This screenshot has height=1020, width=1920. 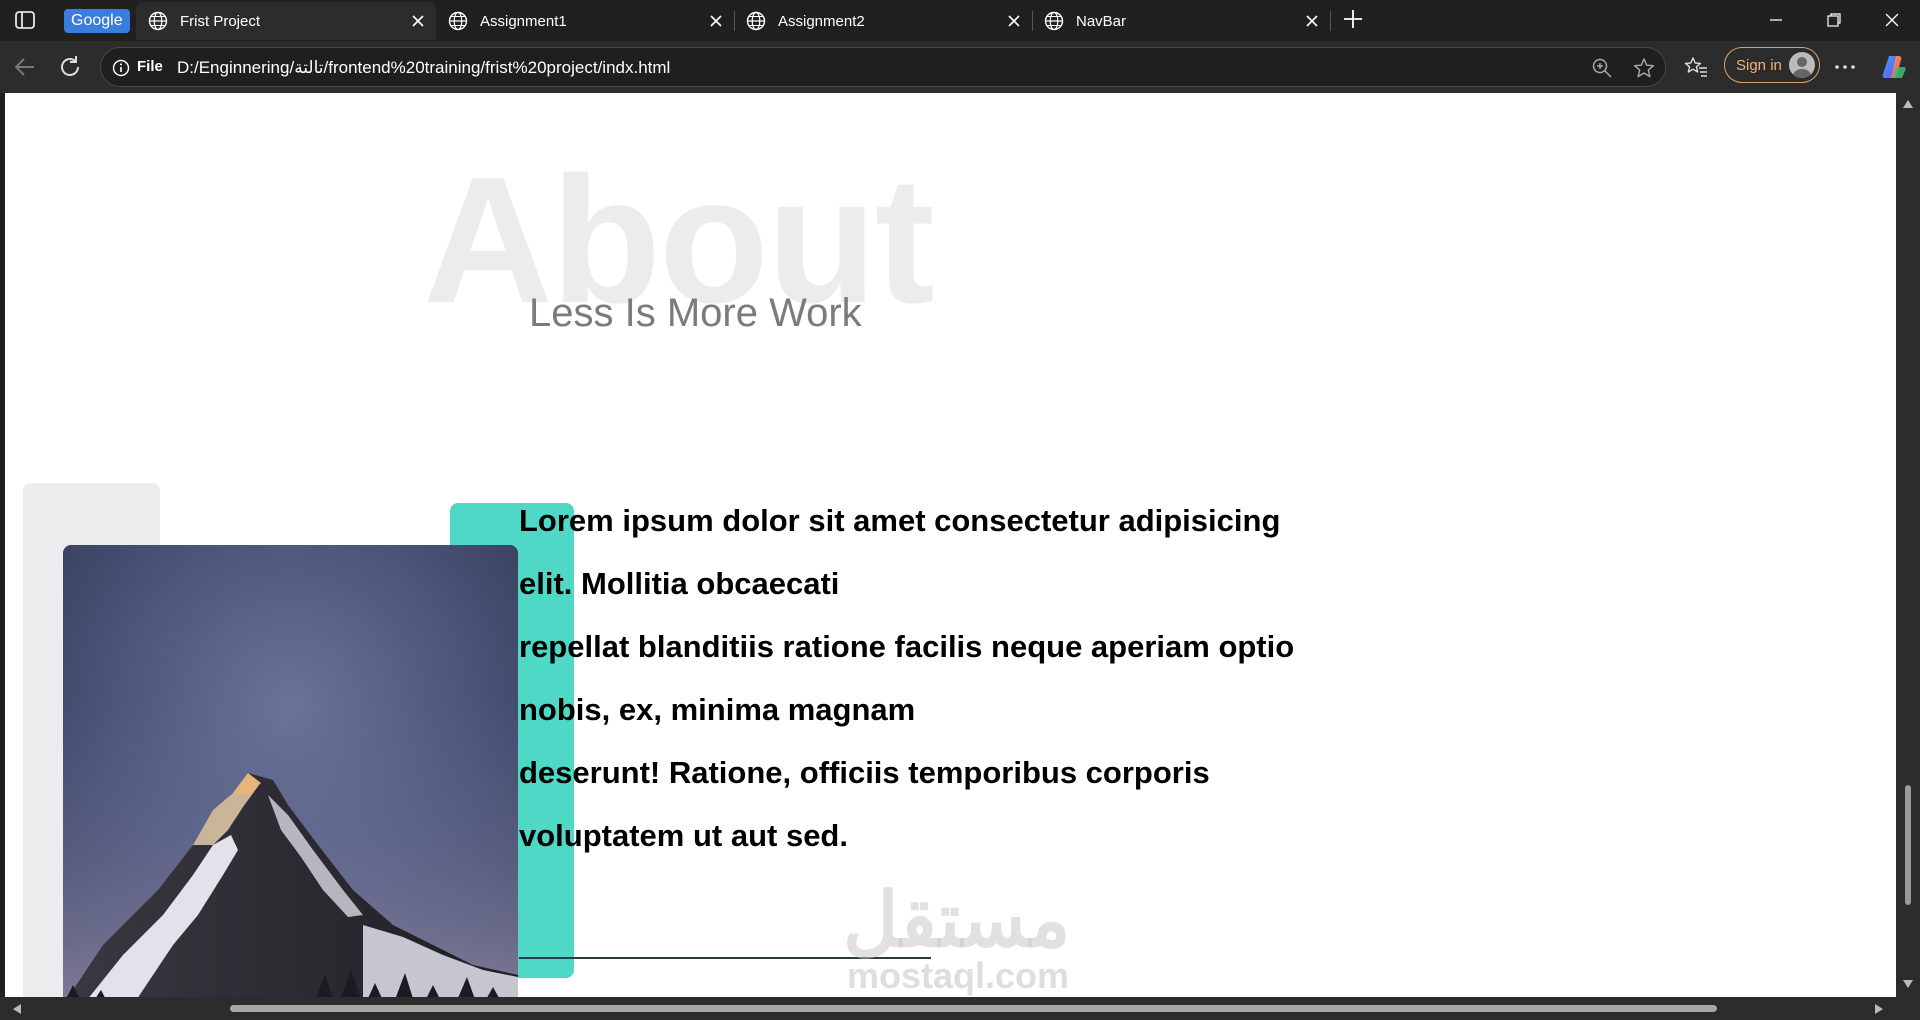 I want to click on refresh-icon, so click(x=70, y=67).